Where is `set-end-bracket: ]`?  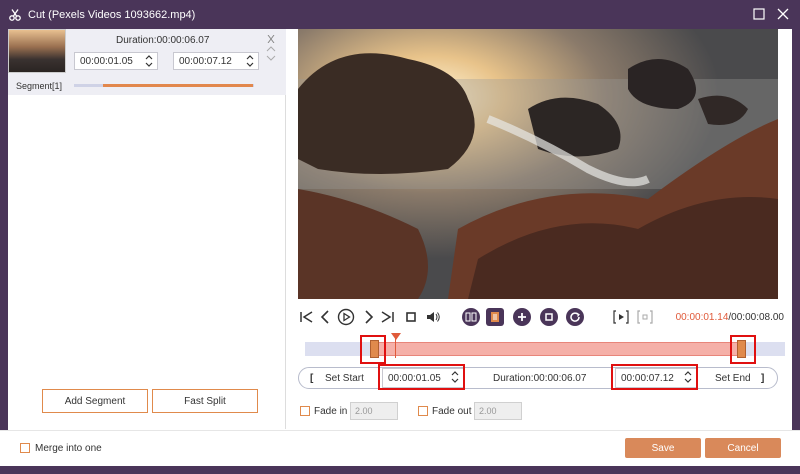 set-end-bracket: ] is located at coordinates (763, 378).